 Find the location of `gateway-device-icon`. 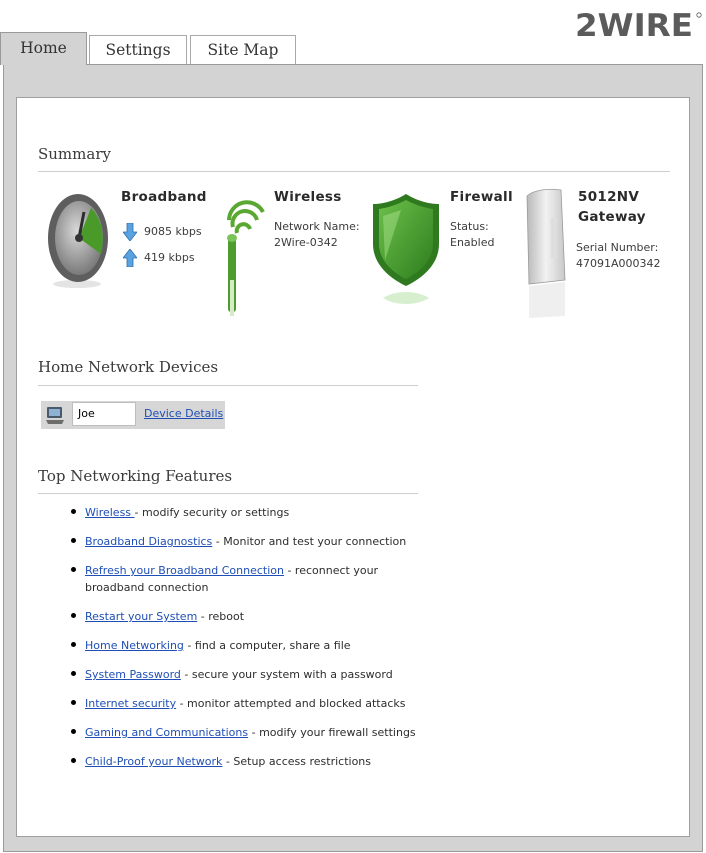

gateway-device-icon is located at coordinates (546, 253).